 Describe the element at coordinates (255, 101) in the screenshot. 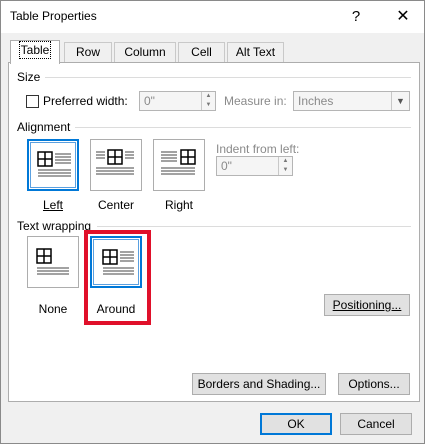

I see `measure-in-label: Measure in:` at that location.